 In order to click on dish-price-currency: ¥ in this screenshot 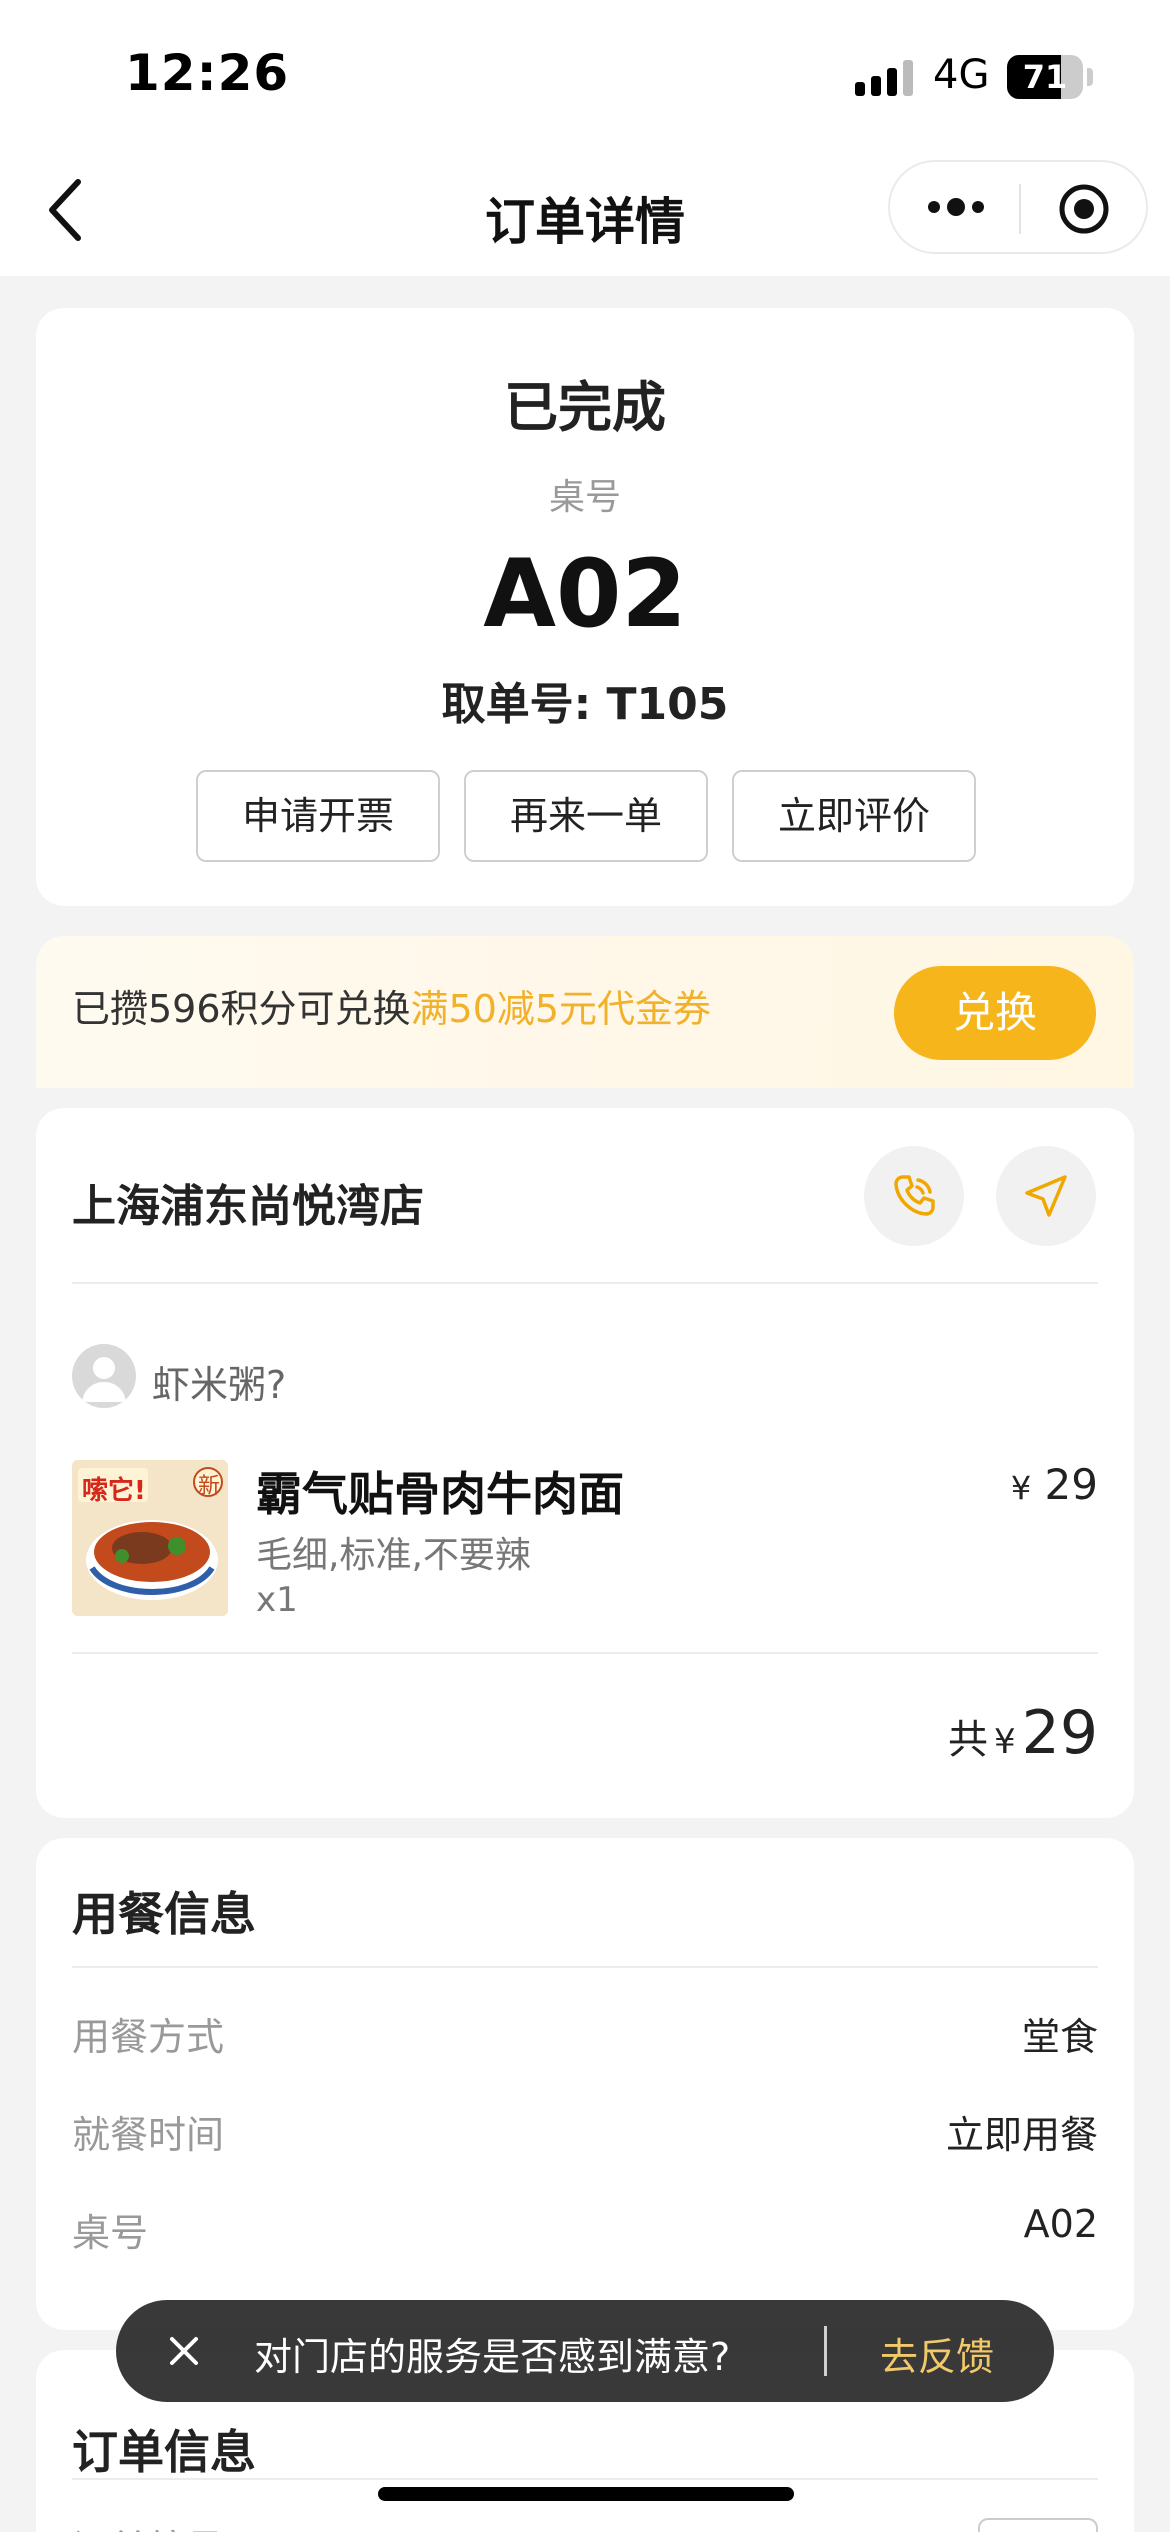, I will do `click(1021, 1488)`.